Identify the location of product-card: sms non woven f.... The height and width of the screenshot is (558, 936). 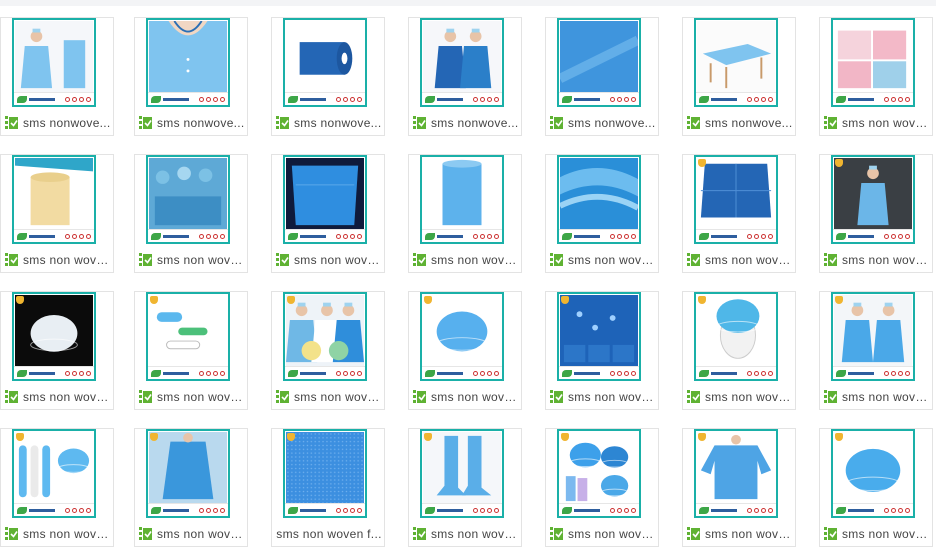
(328, 487).